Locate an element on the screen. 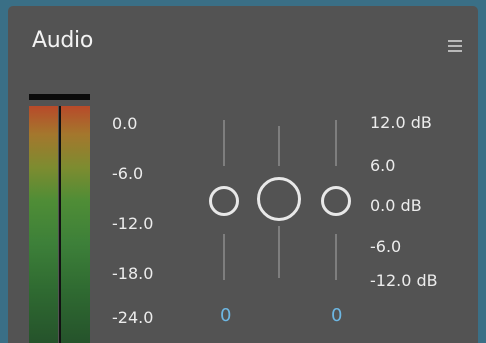 The width and height of the screenshot is (486, 343). right-slider-value: 0 is located at coordinates (336, 315).